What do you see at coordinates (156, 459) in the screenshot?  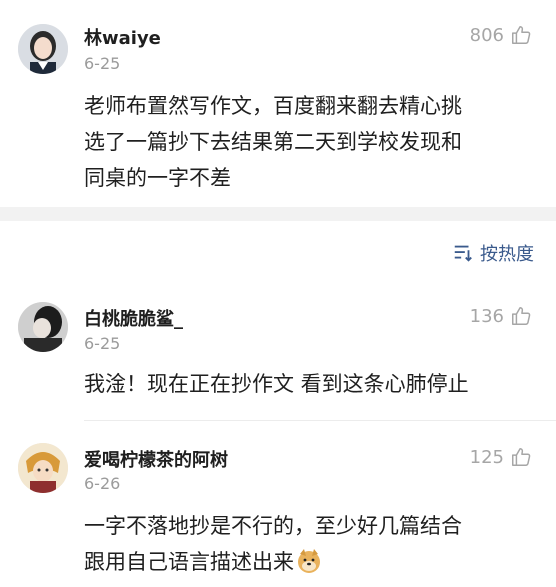 I see `user-name: 爱喝柠檬茶的阿树` at bounding box center [156, 459].